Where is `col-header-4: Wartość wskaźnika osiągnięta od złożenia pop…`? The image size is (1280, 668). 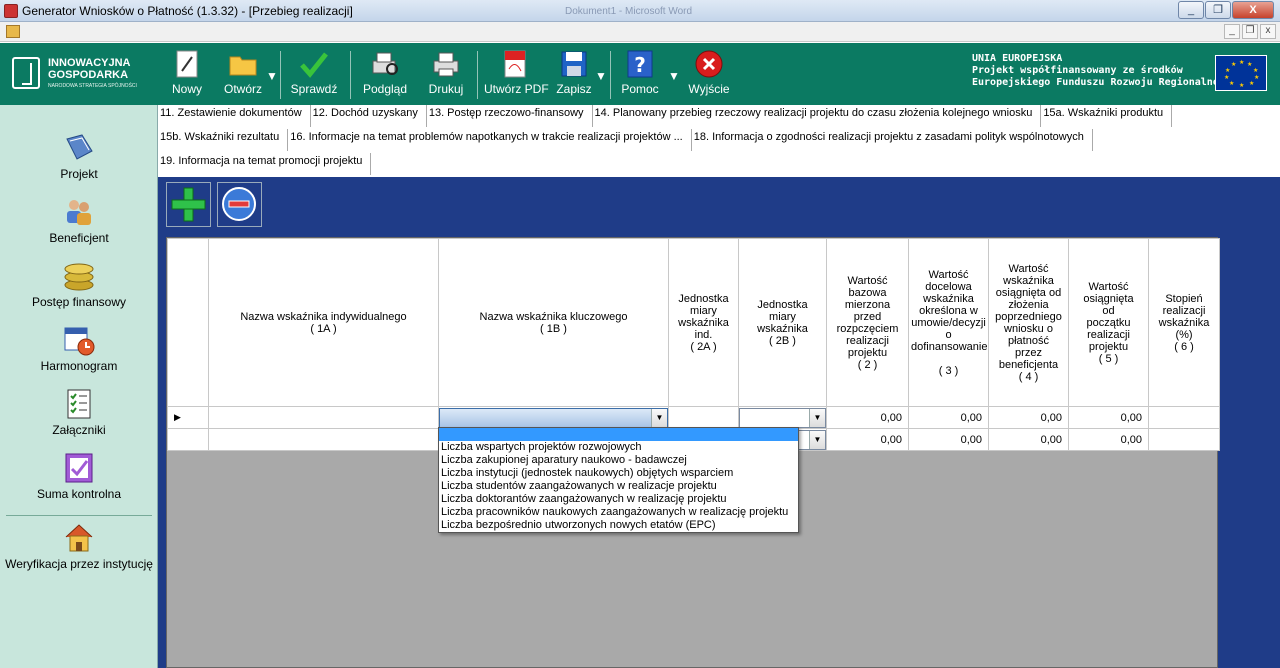 col-header-4: Wartość wskaźnika osiągnięta od złożenia pop… is located at coordinates (1028, 322).